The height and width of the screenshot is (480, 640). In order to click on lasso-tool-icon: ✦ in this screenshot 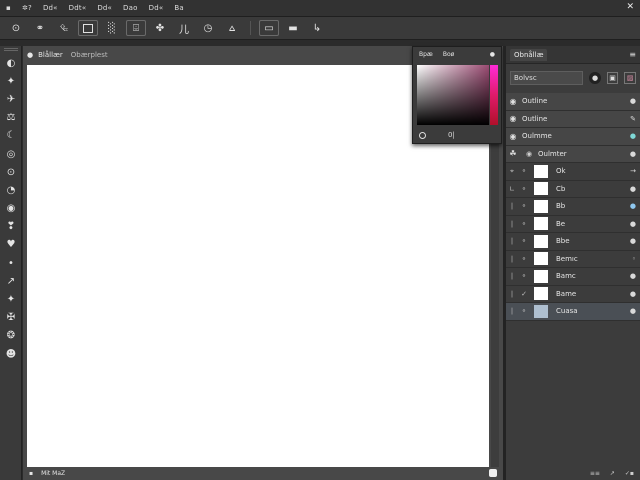, I will do `click(11, 81)`.